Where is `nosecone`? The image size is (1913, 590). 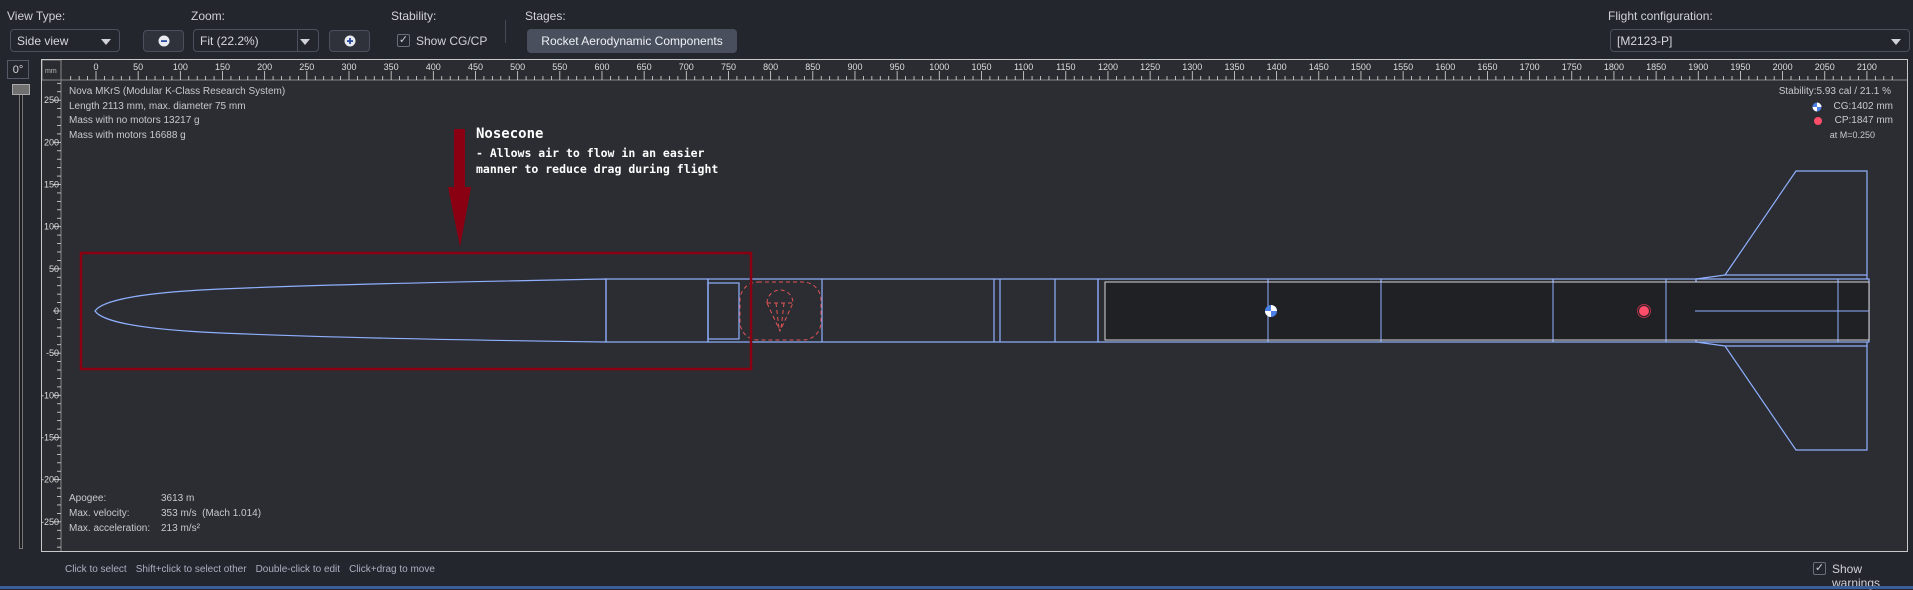
nosecone is located at coordinates (350, 310).